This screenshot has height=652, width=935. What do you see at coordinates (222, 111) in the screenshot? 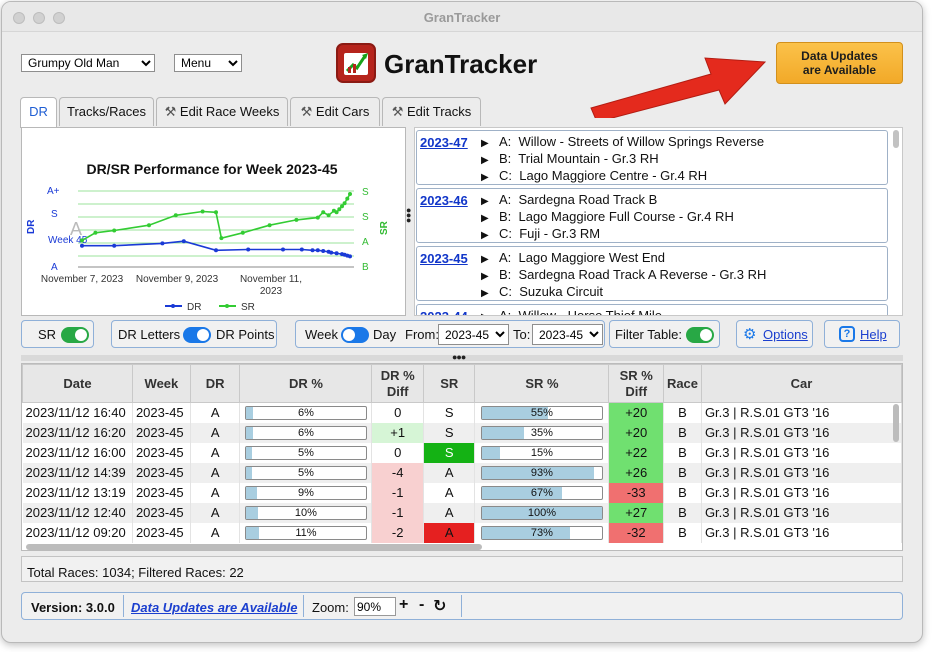
I see `tab-edit-race-weeks: ⚒ Edit Race Weeks` at bounding box center [222, 111].